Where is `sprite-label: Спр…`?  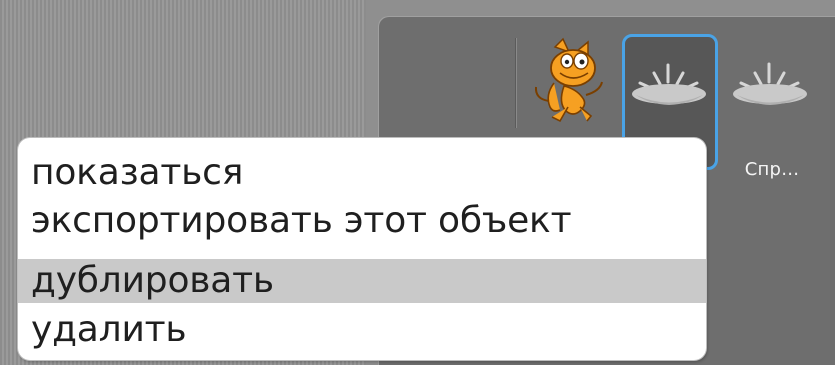
sprite-label: Спр… is located at coordinates (772, 169).